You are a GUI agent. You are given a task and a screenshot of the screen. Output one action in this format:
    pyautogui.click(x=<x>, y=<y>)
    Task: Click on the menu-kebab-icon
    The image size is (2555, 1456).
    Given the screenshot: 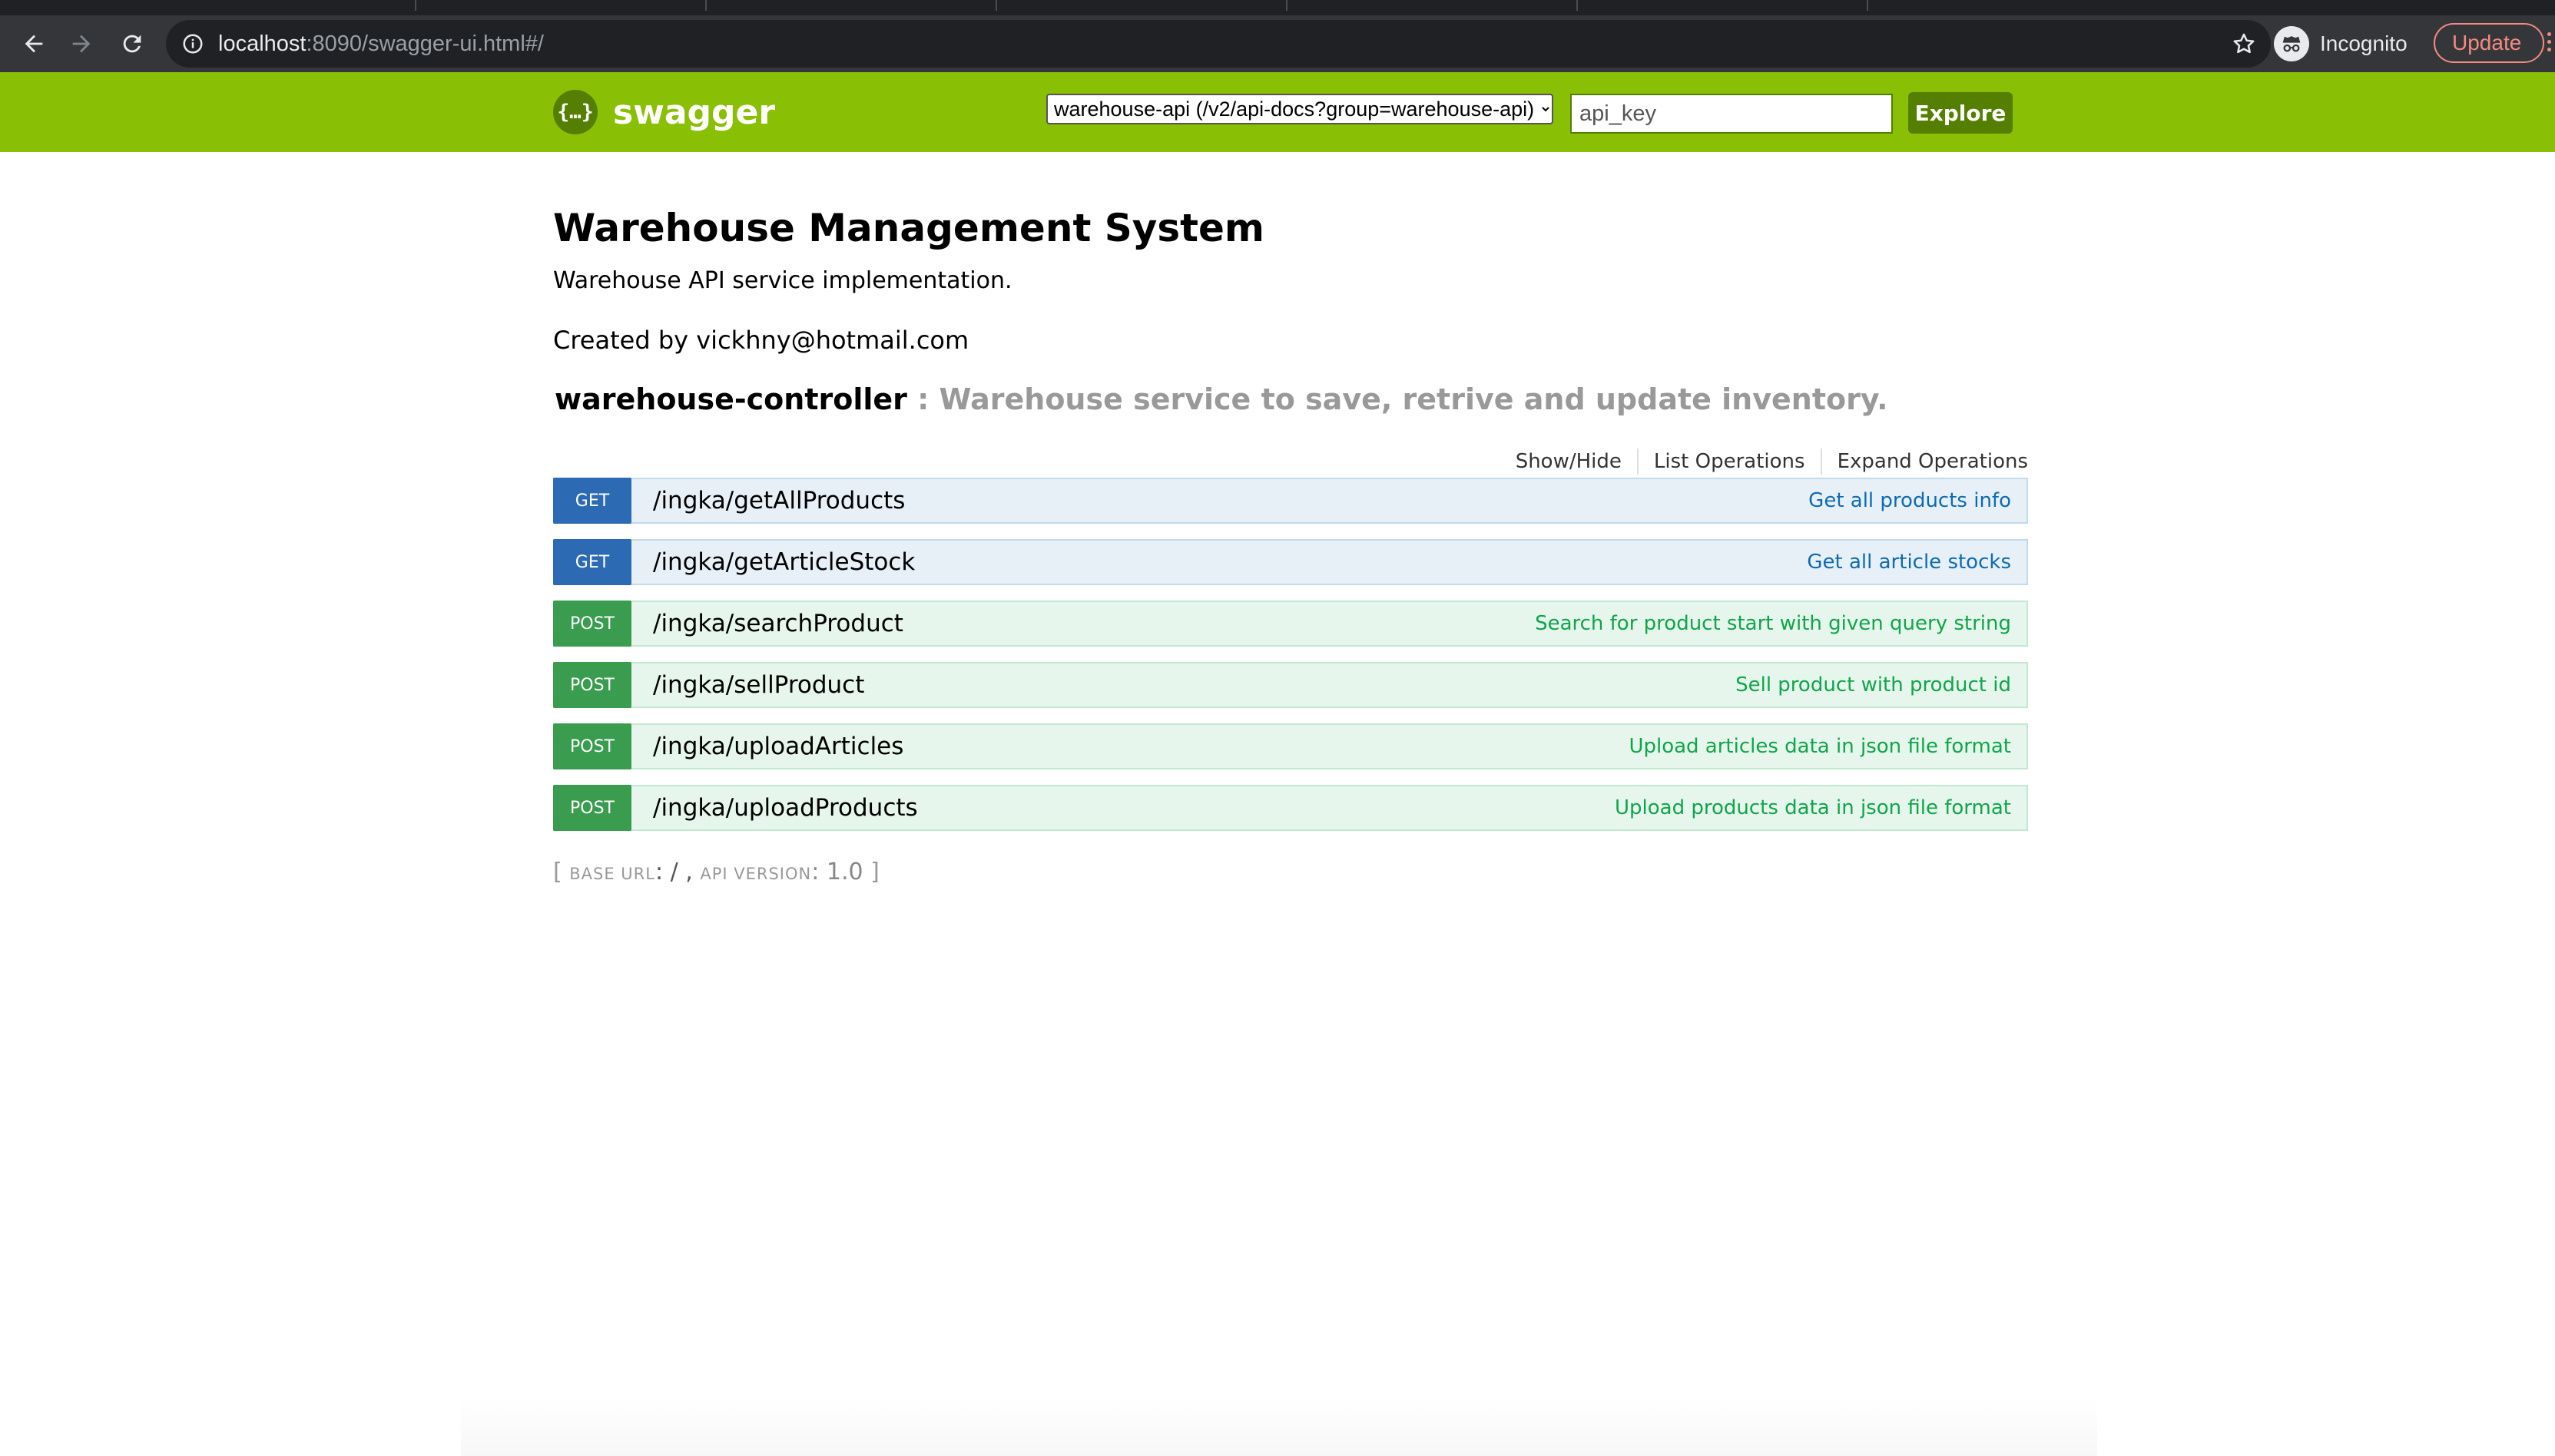 What is the action you would take?
    pyautogui.click(x=2549, y=43)
    